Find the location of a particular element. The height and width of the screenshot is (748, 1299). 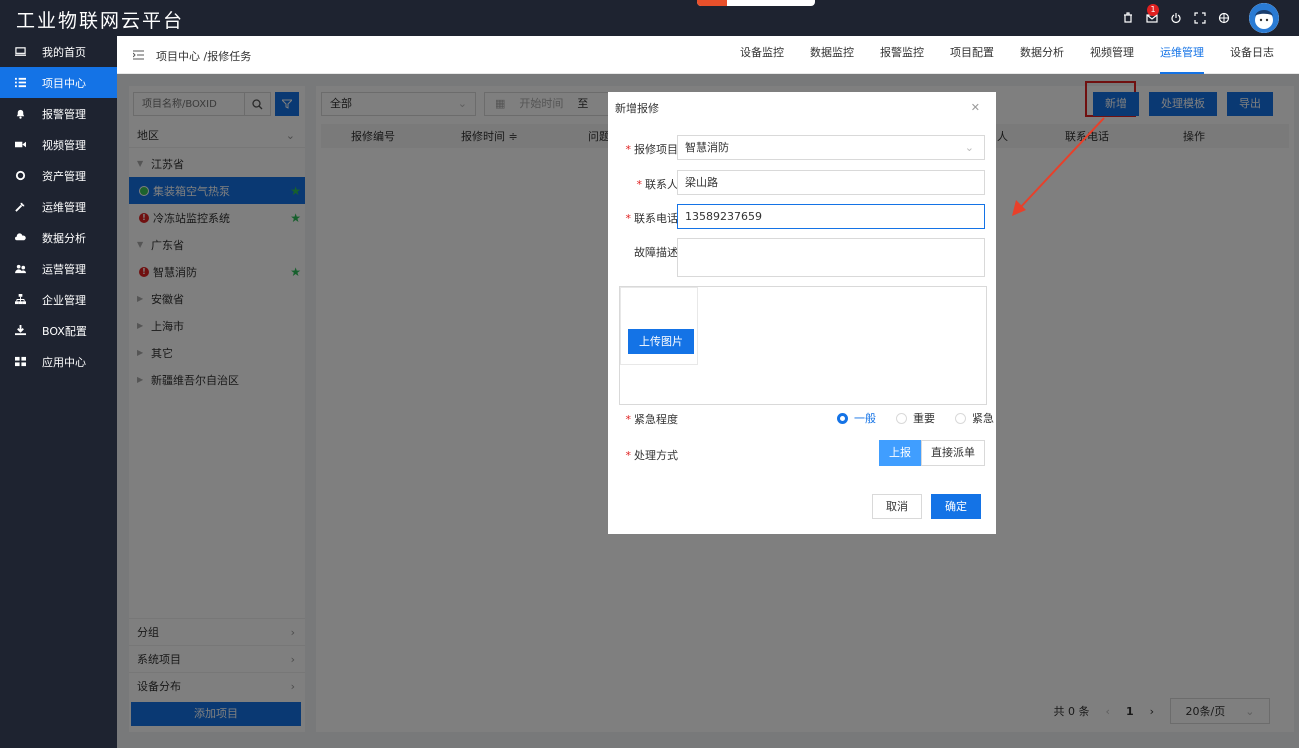

method-dispatch: 直接派单 is located at coordinates (953, 453).